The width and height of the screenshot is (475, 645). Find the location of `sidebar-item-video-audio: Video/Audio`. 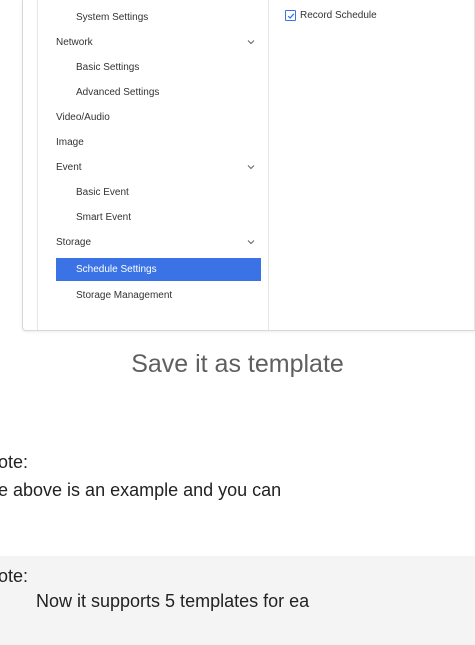

sidebar-item-video-audio: Video/Audio is located at coordinates (153, 117).